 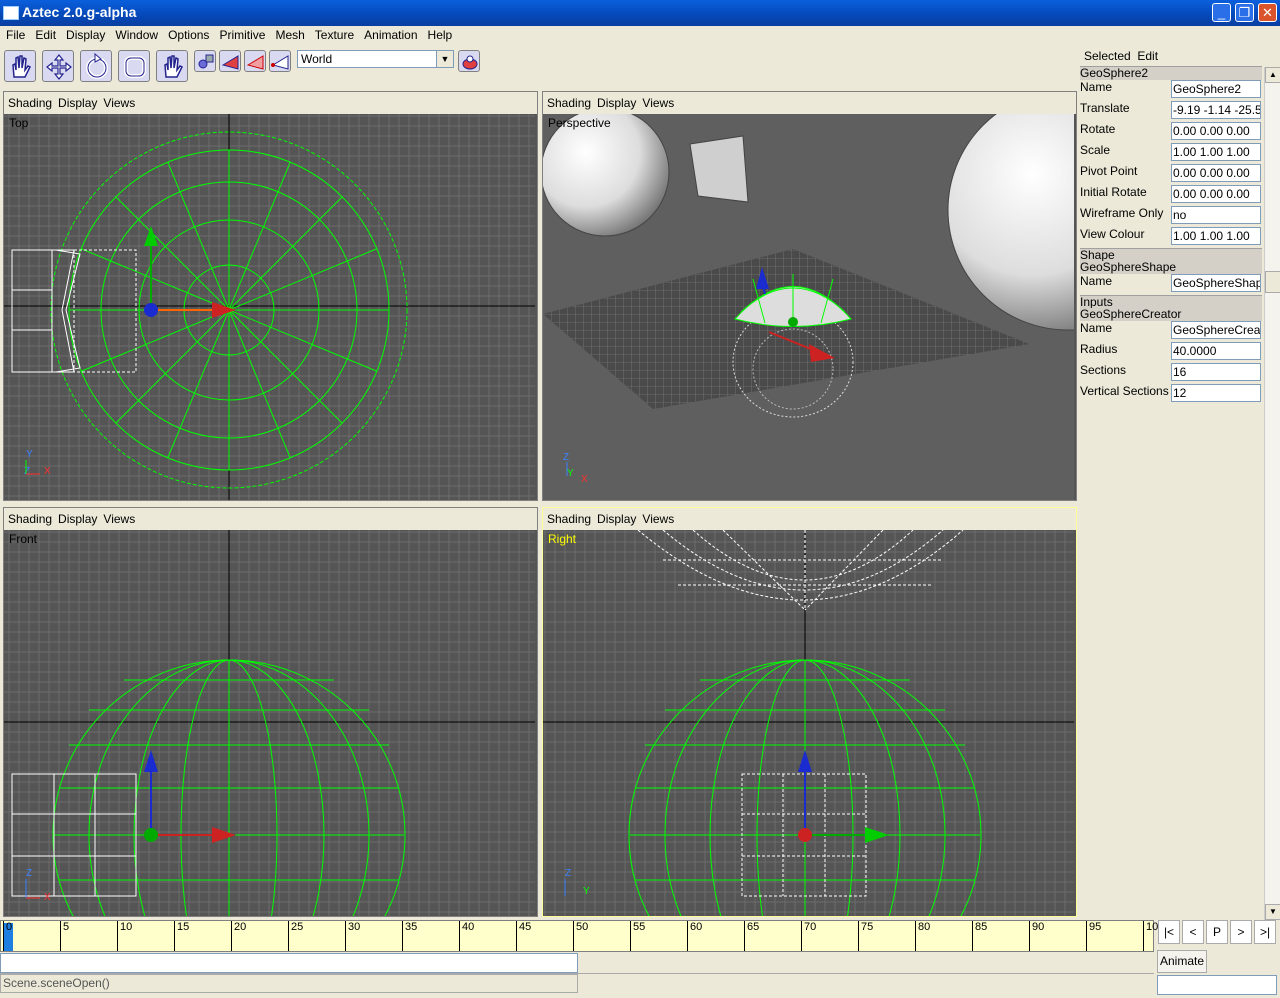 What do you see at coordinates (289, 34) in the screenshot?
I see `menu-mesh: Mesh` at bounding box center [289, 34].